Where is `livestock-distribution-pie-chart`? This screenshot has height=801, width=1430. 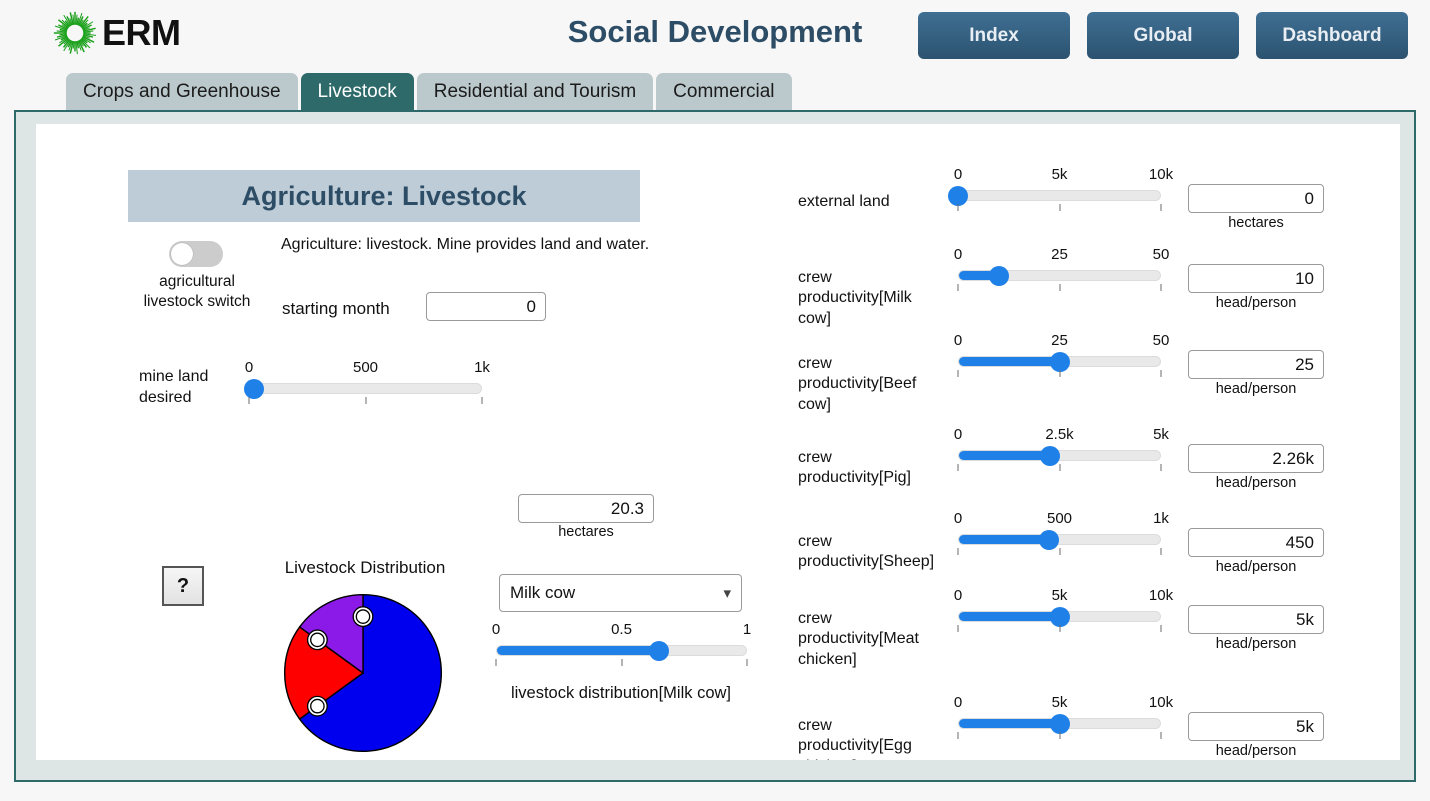
livestock-distribution-pie-chart is located at coordinates (363, 671).